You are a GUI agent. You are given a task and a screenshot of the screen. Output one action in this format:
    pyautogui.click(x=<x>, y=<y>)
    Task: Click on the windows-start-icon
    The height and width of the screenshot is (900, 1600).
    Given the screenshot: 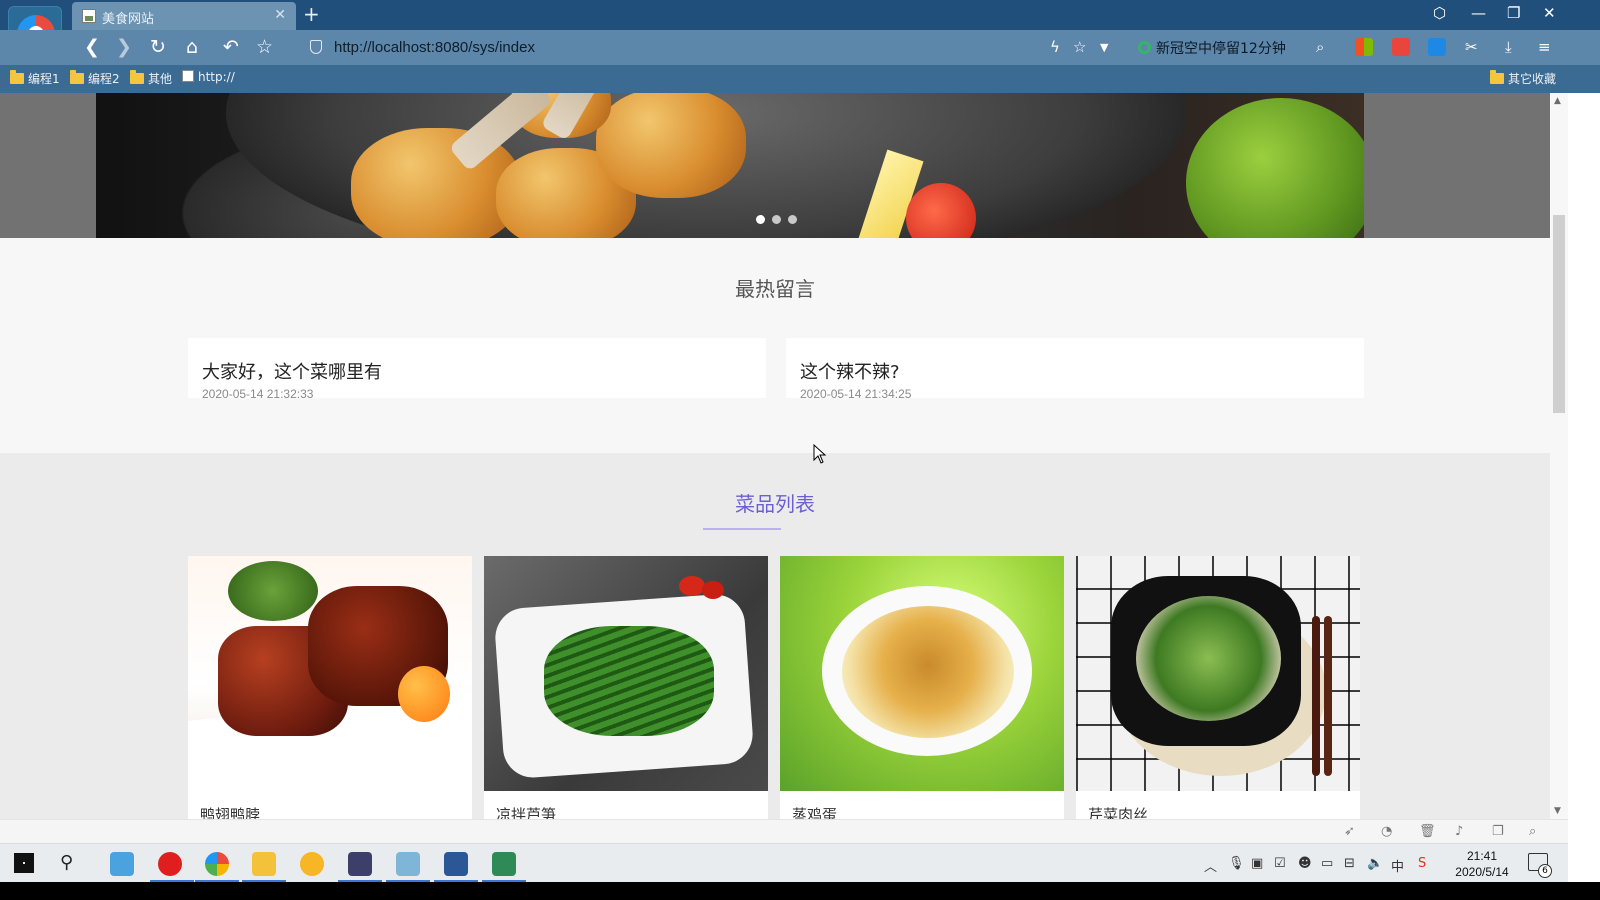 What is the action you would take?
    pyautogui.click(x=24, y=863)
    